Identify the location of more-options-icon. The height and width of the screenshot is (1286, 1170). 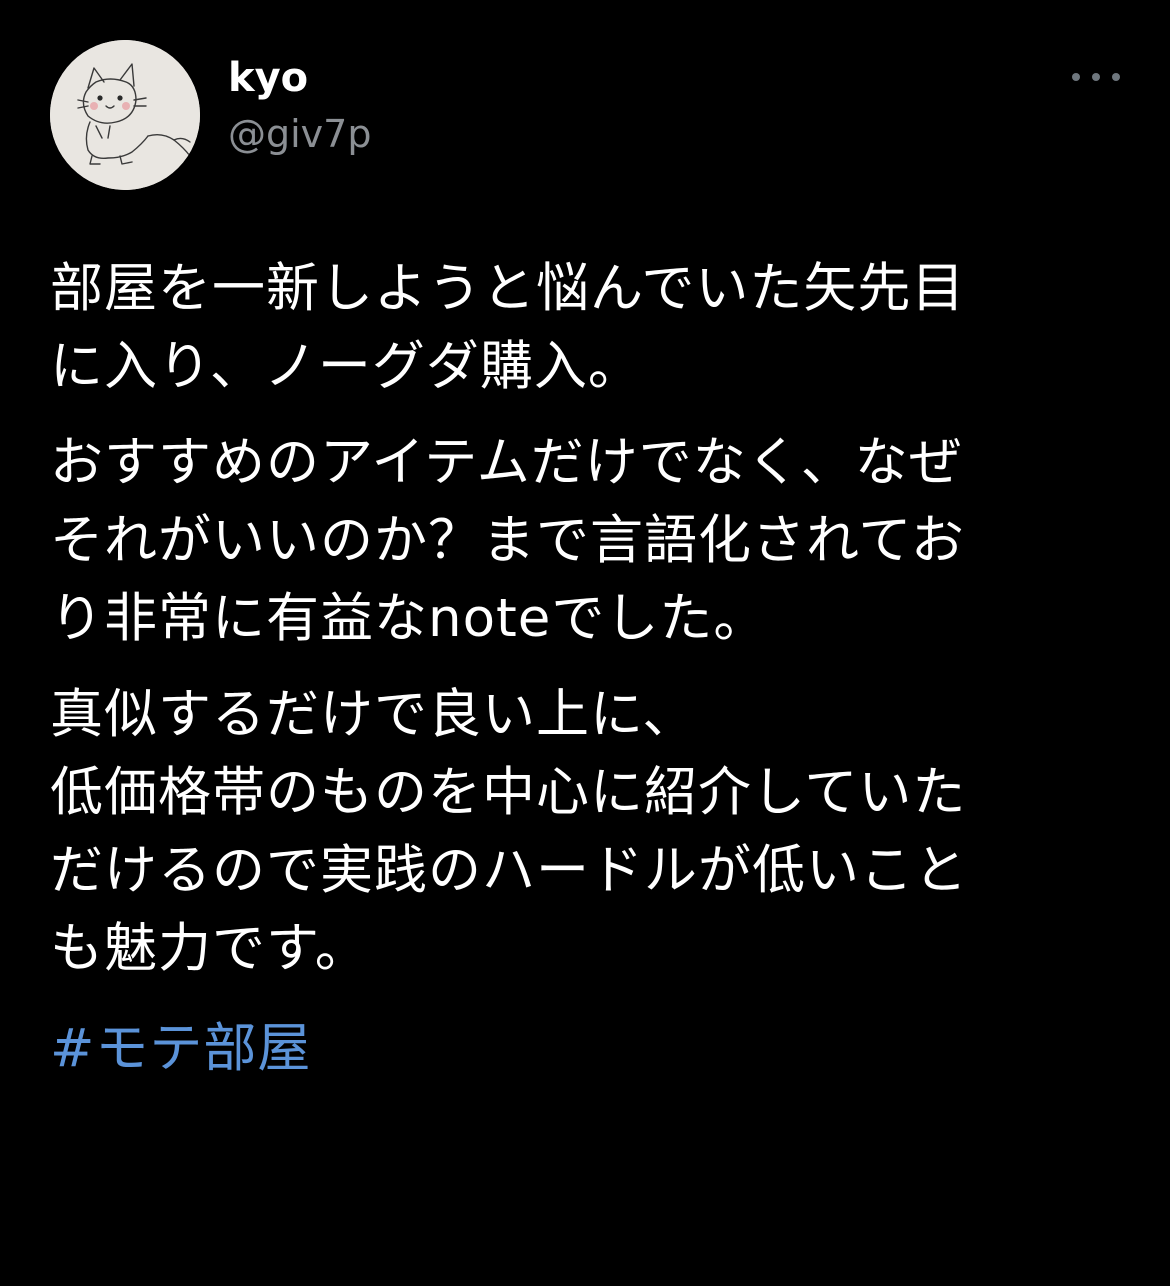
(1096, 77).